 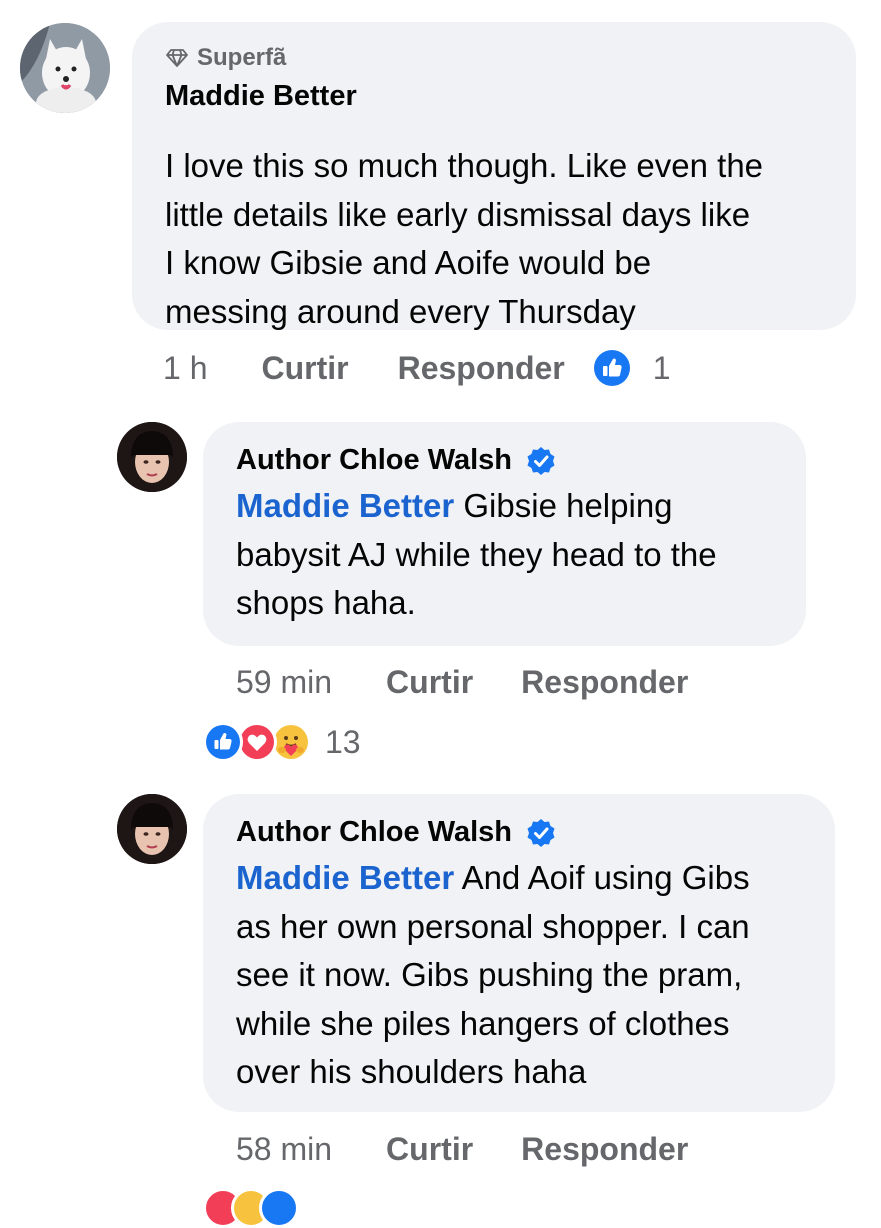 What do you see at coordinates (242, 57) in the screenshot?
I see `badge-label: Superfã` at bounding box center [242, 57].